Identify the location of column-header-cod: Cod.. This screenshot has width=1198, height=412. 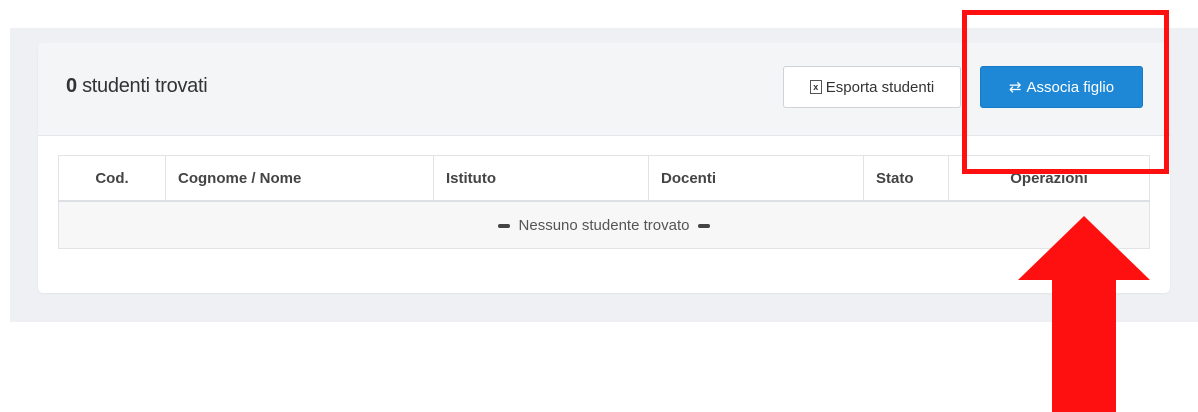
(112, 178).